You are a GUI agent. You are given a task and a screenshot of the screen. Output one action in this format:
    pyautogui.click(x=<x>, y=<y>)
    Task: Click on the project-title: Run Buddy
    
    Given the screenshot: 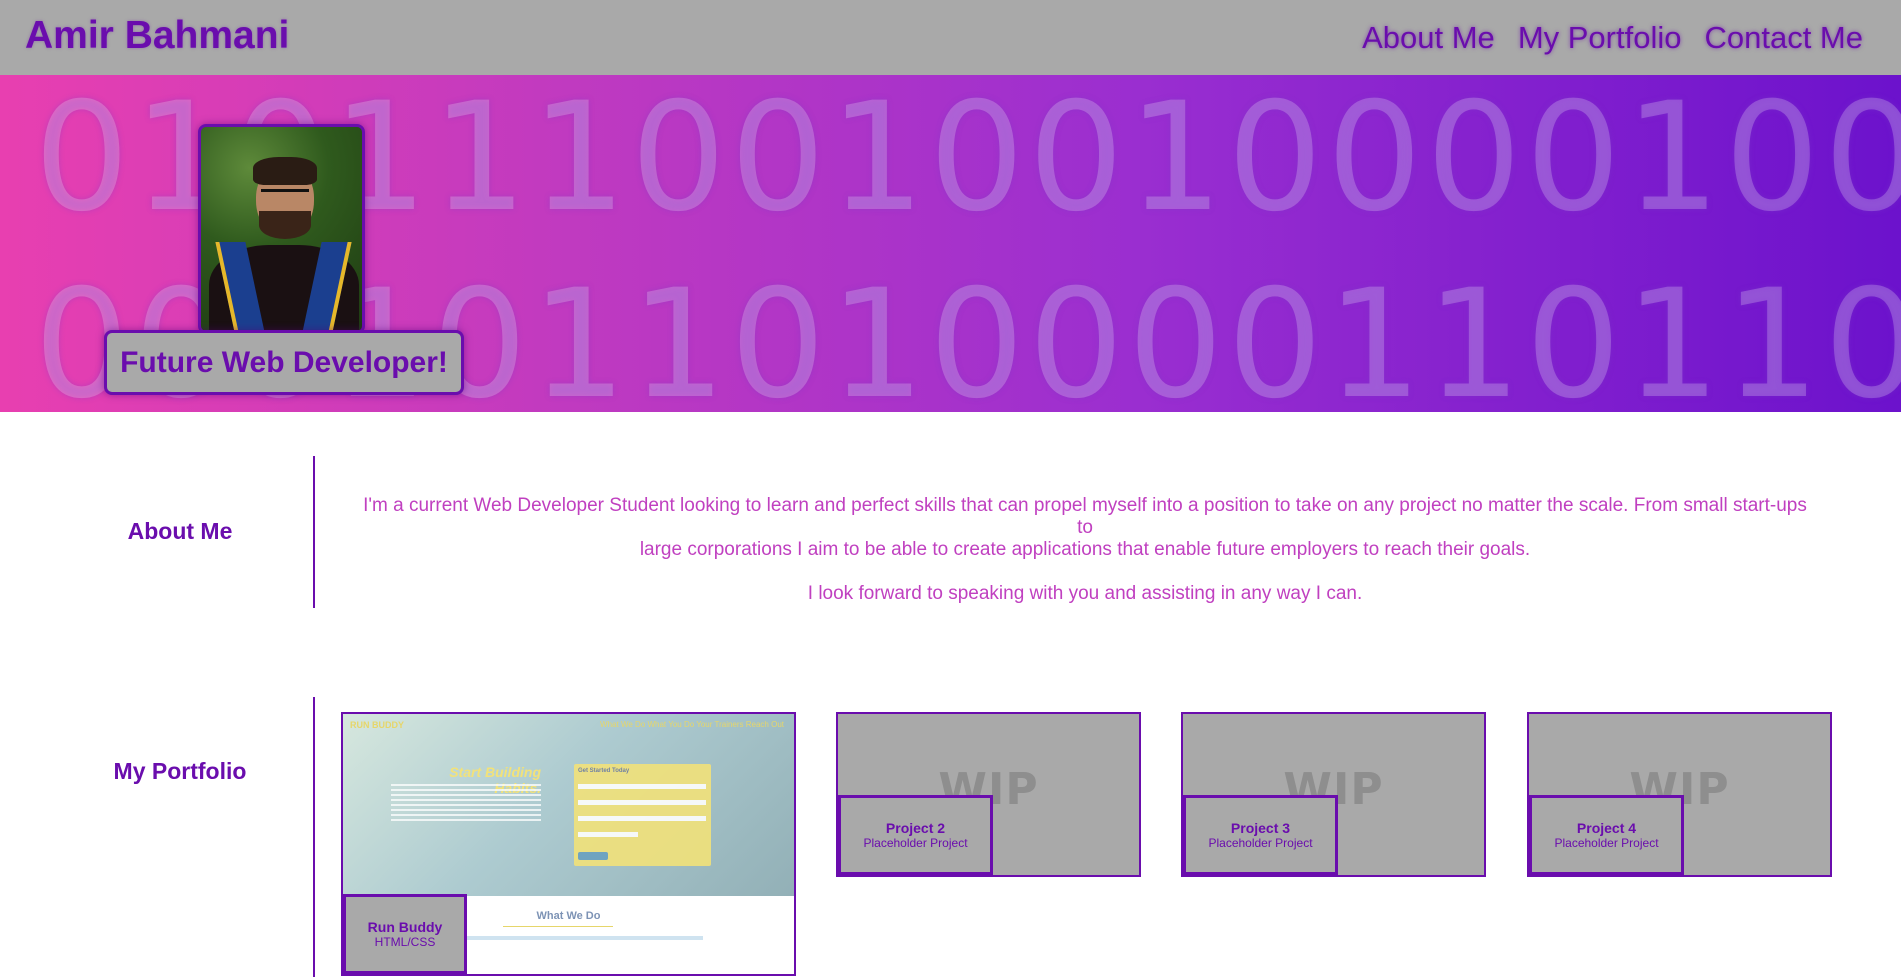 What is the action you would take?
    pyautogui.click(x=405, y=927)
    